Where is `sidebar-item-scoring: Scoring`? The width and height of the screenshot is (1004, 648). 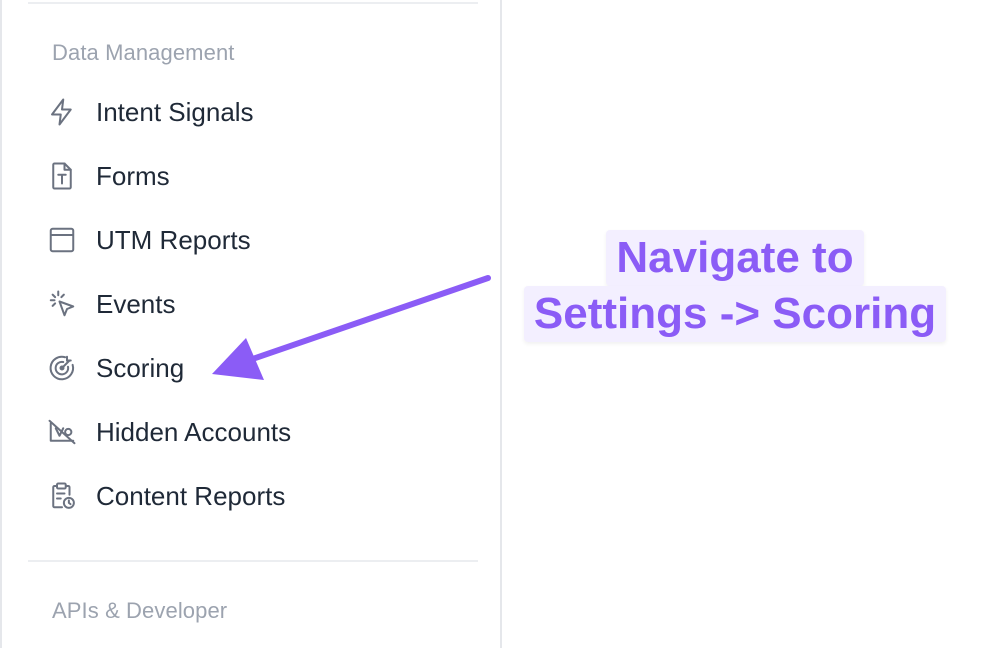 sidebar-item-scoring: Scoring is located at coordinates (259, 368).